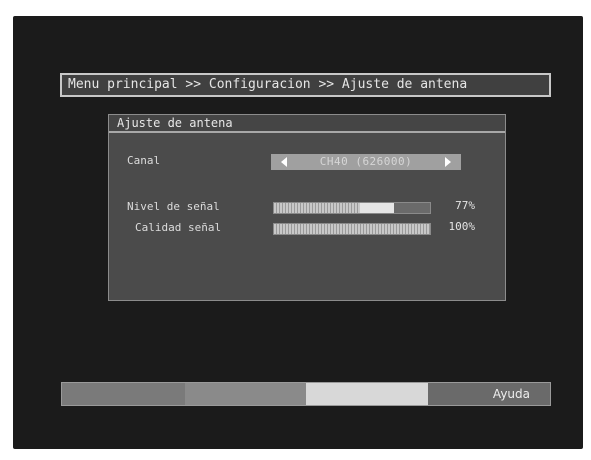  I want to click on channel-selector: CH40 (626000), so click(366, 162).